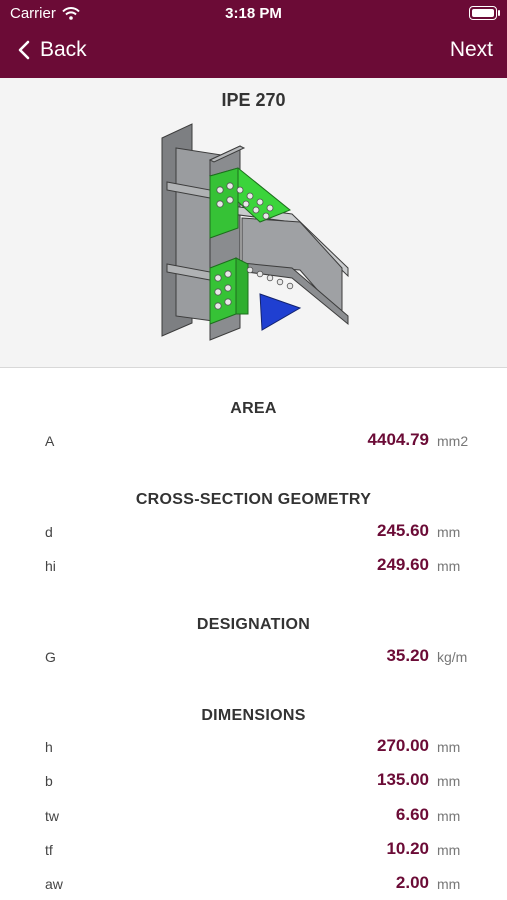  What do you see at coordinates (407, 655) in the screenshot?
I see `property-value: 35.20` at bounding box center [407, 655].